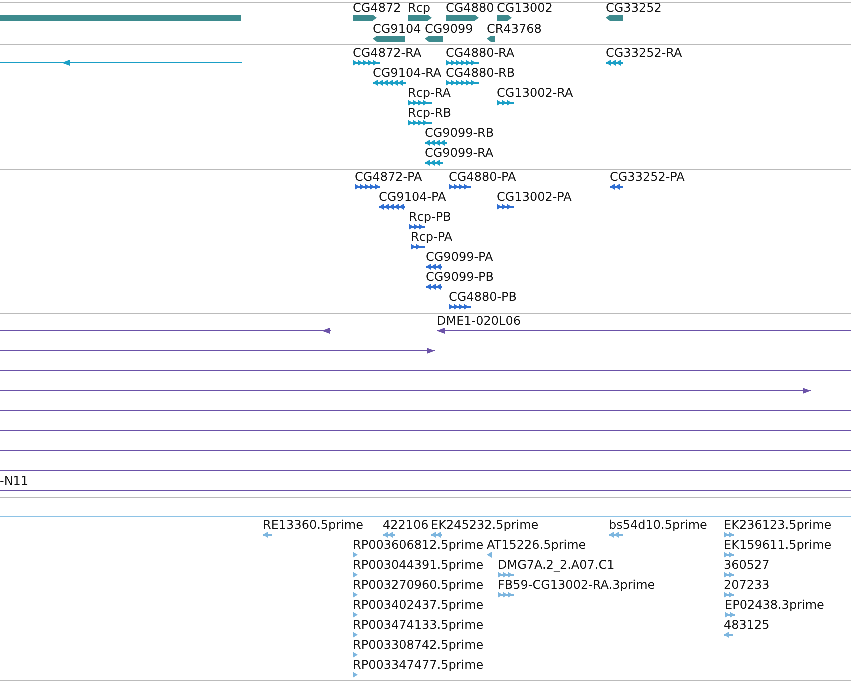 The image size is (851, 681). Describe the element at coordinates (412, 197) in the screenshot. I see `feature-label: CG9104-PA` at that location.